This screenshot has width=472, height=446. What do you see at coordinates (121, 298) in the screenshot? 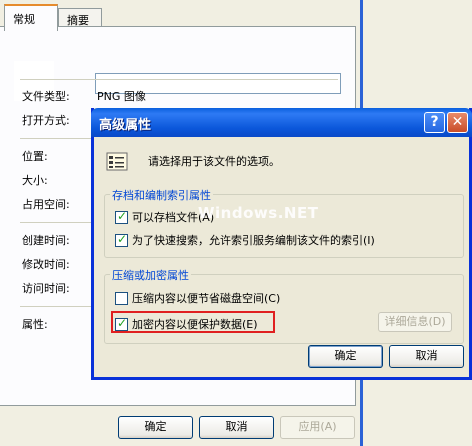
I see `checkbox-icon` at bounding box center [121, 298].